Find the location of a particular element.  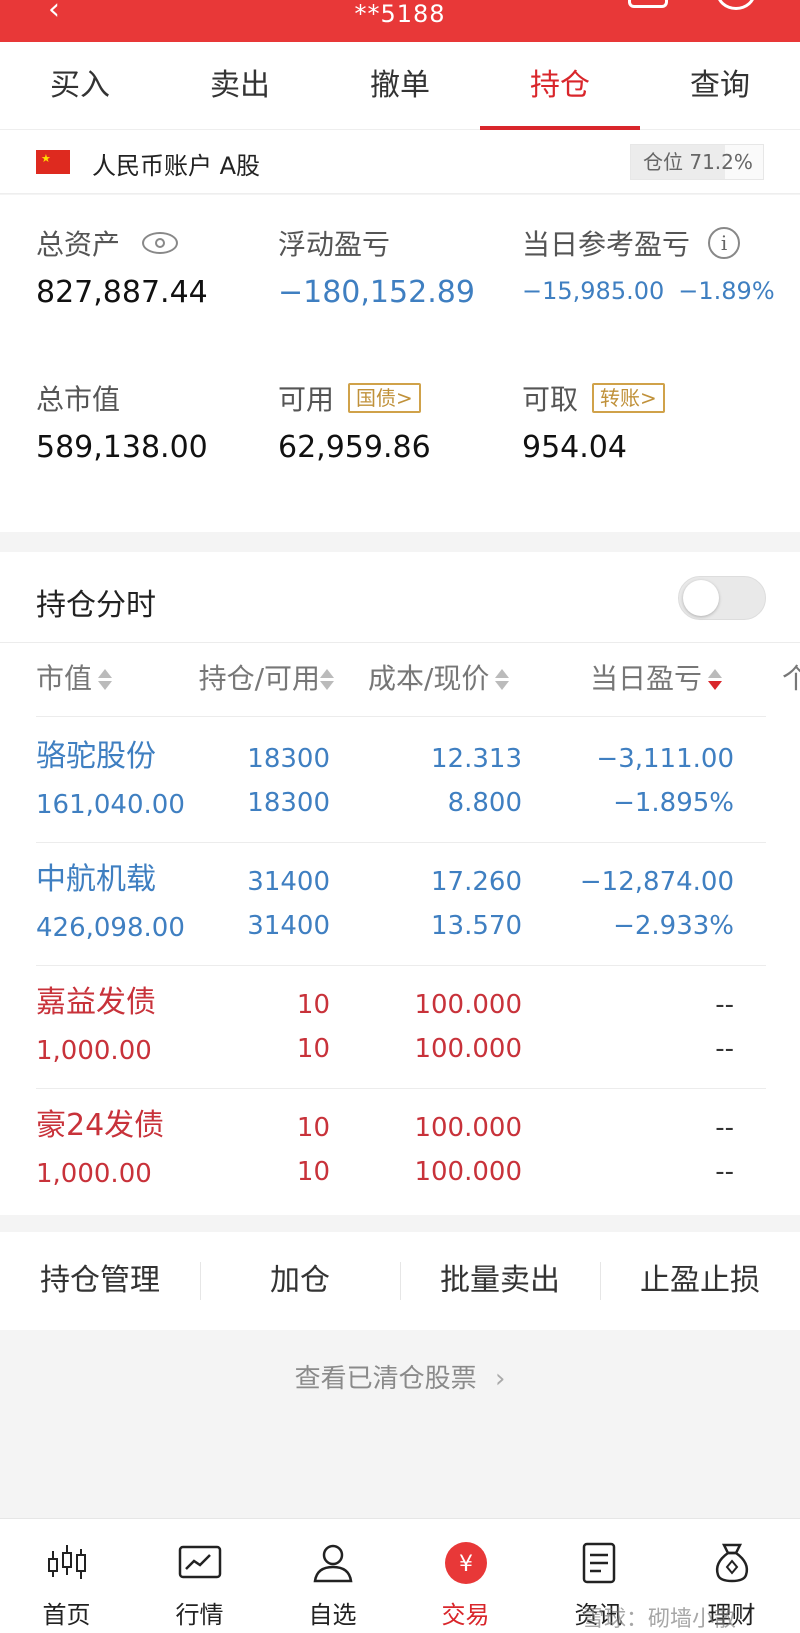

stock-daily-pl: −12,874.00 is located at coordinates (656, 882).